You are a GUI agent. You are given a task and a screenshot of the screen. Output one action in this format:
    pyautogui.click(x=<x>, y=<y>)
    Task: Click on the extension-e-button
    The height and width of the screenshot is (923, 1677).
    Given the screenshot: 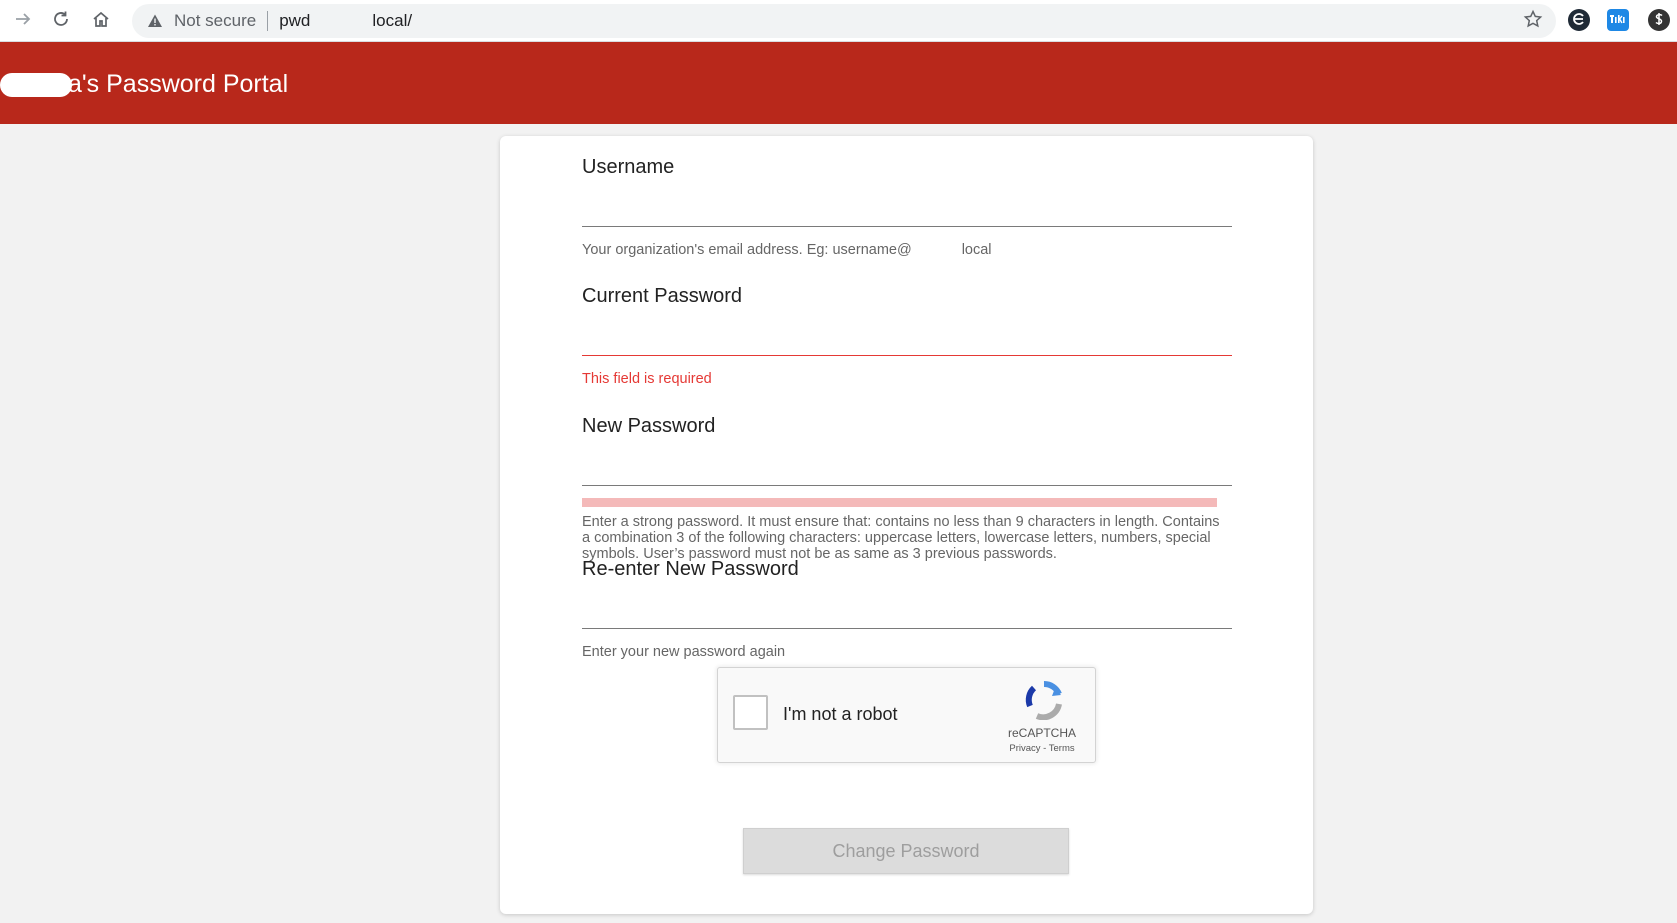 What is the action you would take?
    pyautogui.click(x=1579, y=20)
    